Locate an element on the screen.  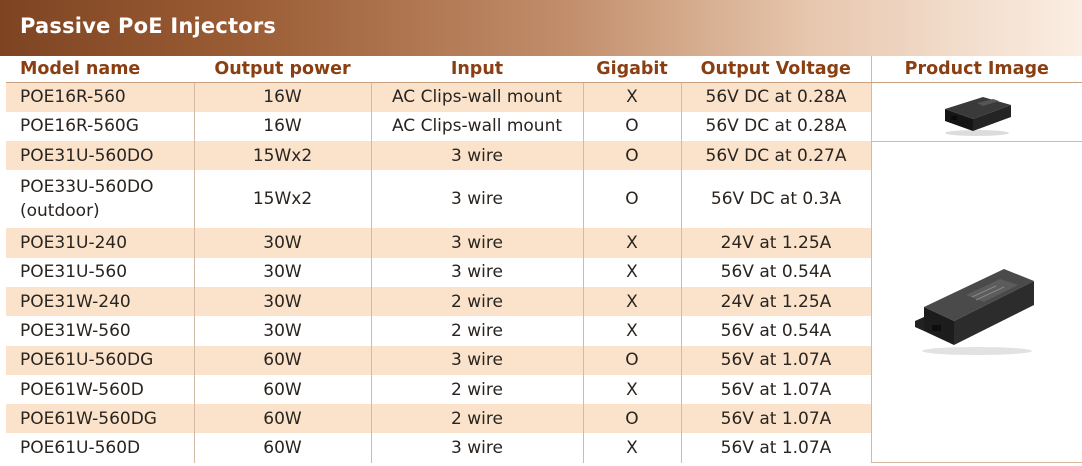
large-poe-injector-image is located at coordinates (974, 311).